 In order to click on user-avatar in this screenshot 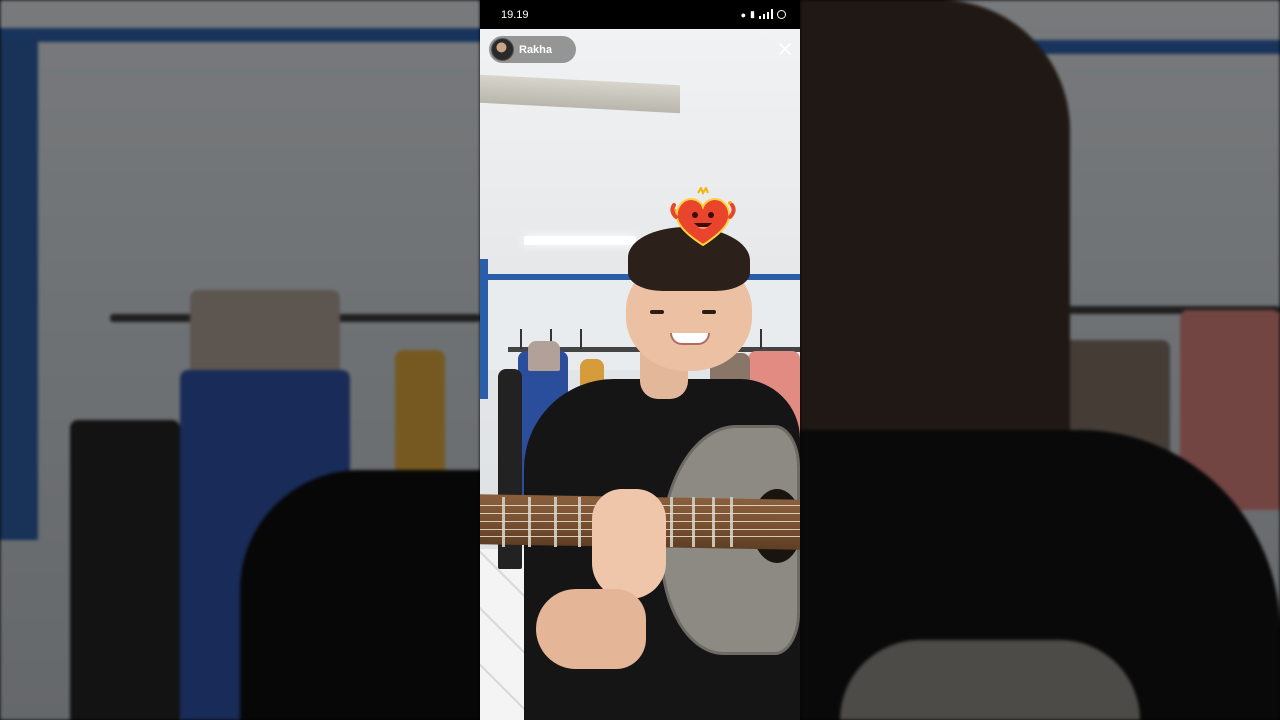, I will do `click(502, 49)`.